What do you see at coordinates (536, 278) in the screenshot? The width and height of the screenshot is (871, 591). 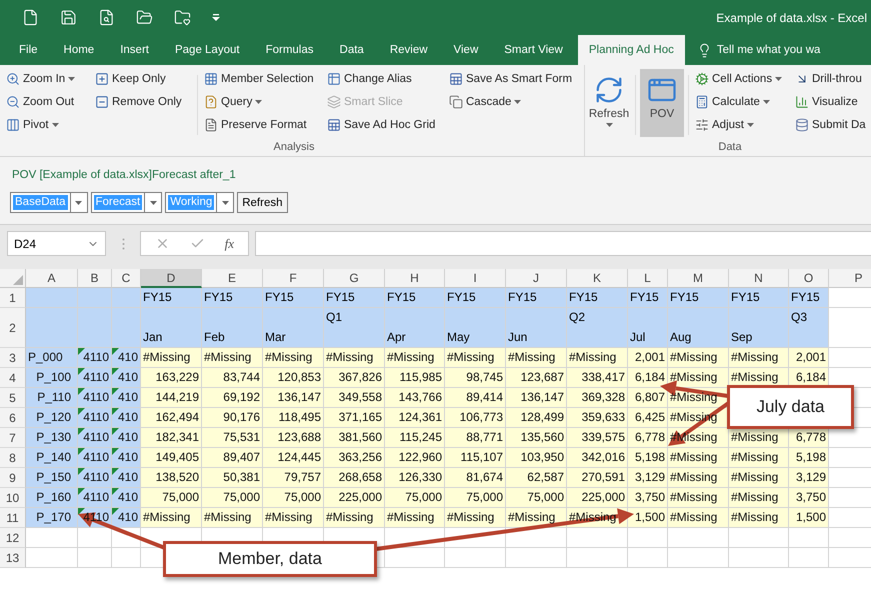 I see `column-header: J` at bounding box center [536, 278].